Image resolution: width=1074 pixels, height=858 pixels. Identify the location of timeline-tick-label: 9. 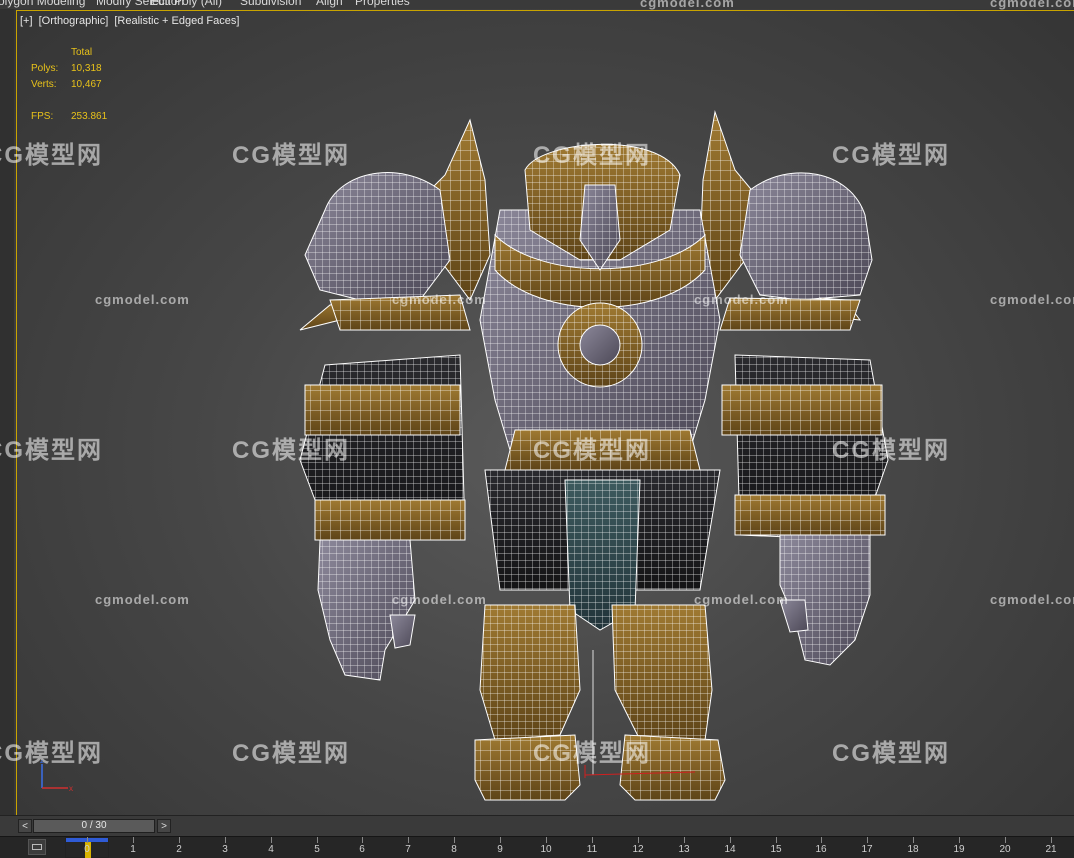
(500, 849).